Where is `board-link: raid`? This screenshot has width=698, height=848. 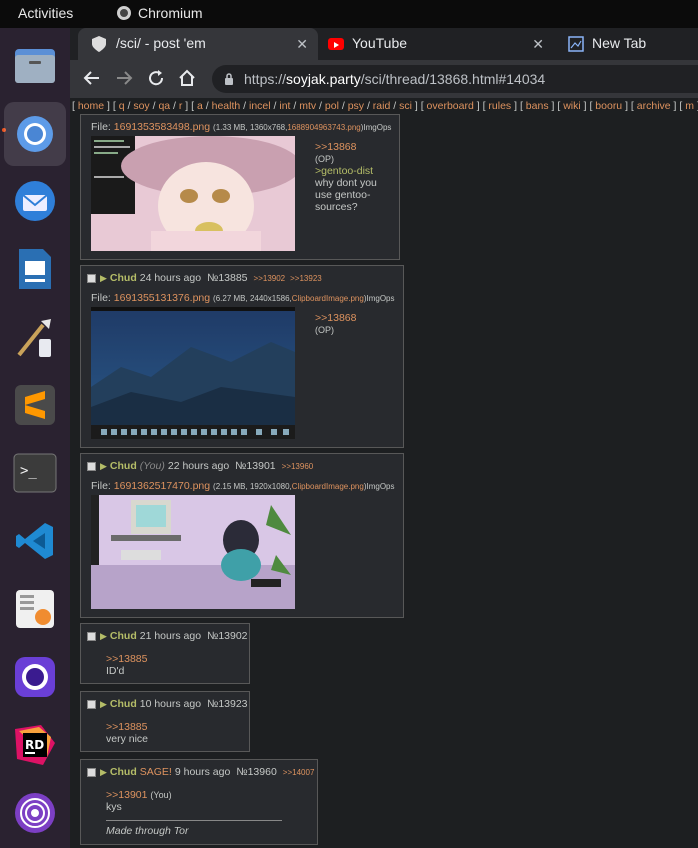 board-link: raid is located at coordinates (382, 106).